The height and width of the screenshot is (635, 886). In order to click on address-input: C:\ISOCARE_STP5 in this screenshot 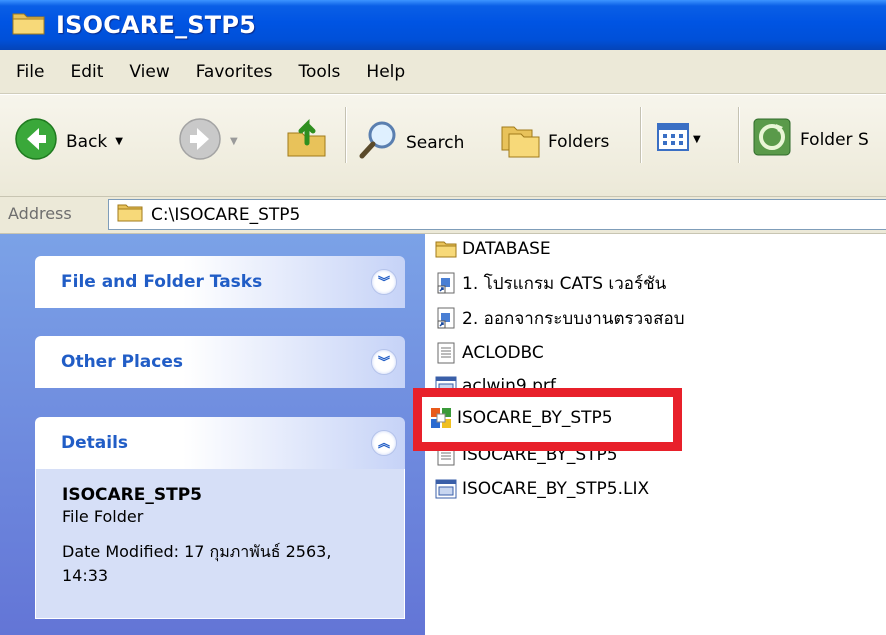, I will do `click(497, 214)`.